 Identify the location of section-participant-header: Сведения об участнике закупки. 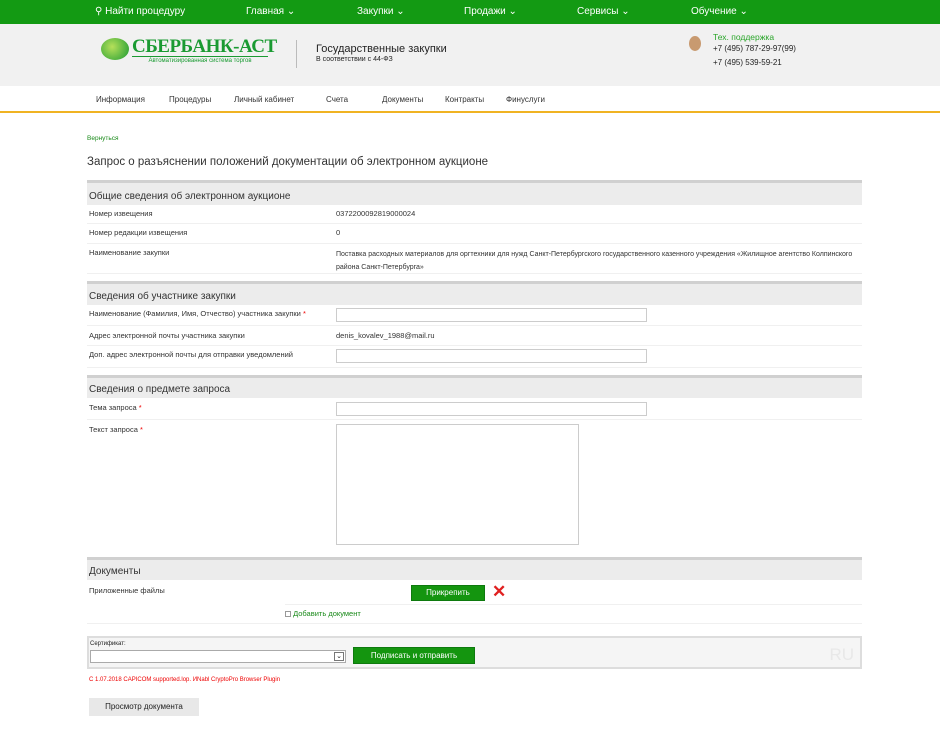
(474, 293).